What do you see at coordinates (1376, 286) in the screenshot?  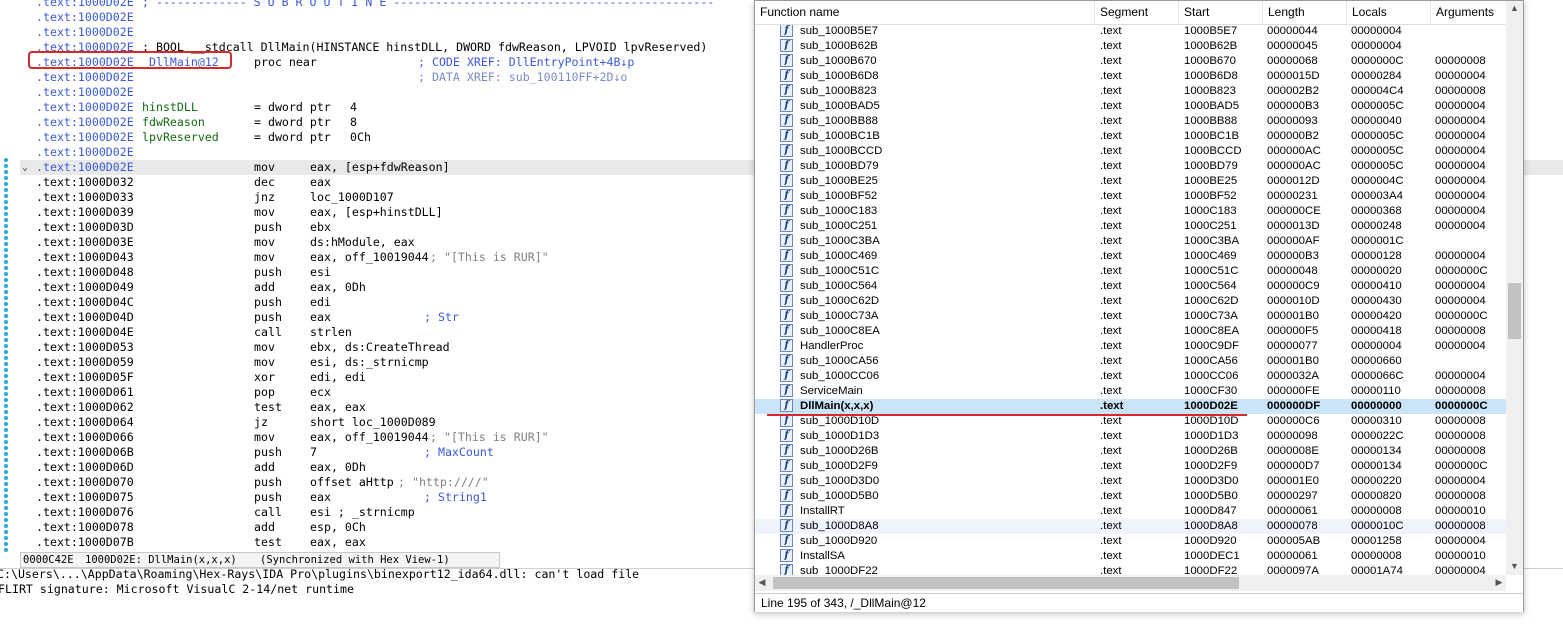 I see `cell-locals: 00000410` at bounding box center [1376, 286].